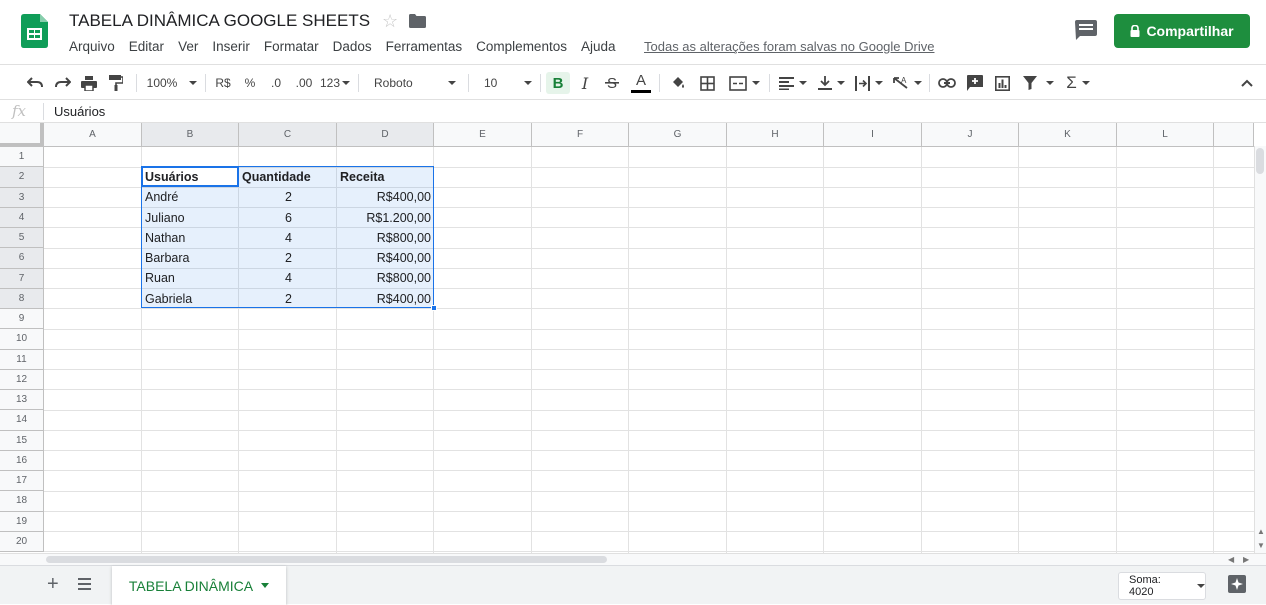 Image resolution: width=1266 pixels, height=605 pixels. I want to click on menu-dados: Dados, so click(352, 47).